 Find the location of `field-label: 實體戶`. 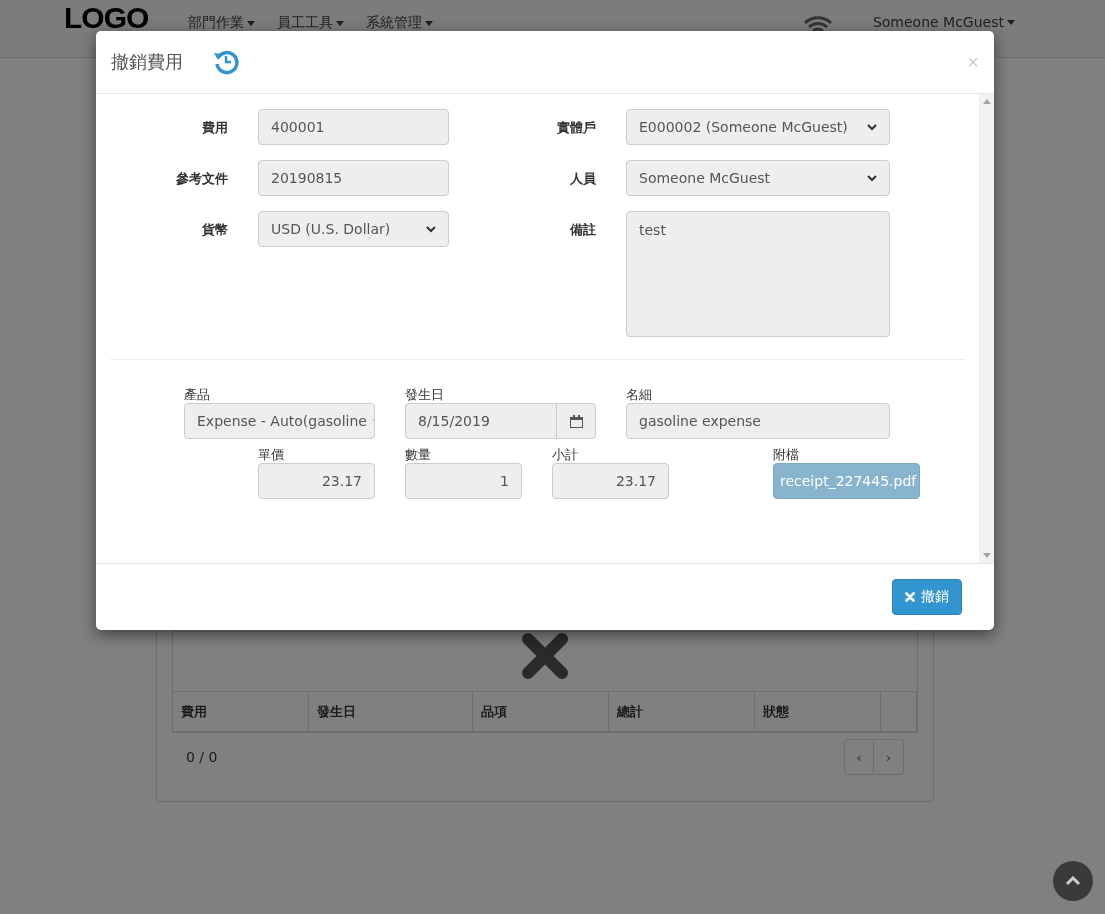

field-label: 實體戶 is located at coordinates (576, 128).